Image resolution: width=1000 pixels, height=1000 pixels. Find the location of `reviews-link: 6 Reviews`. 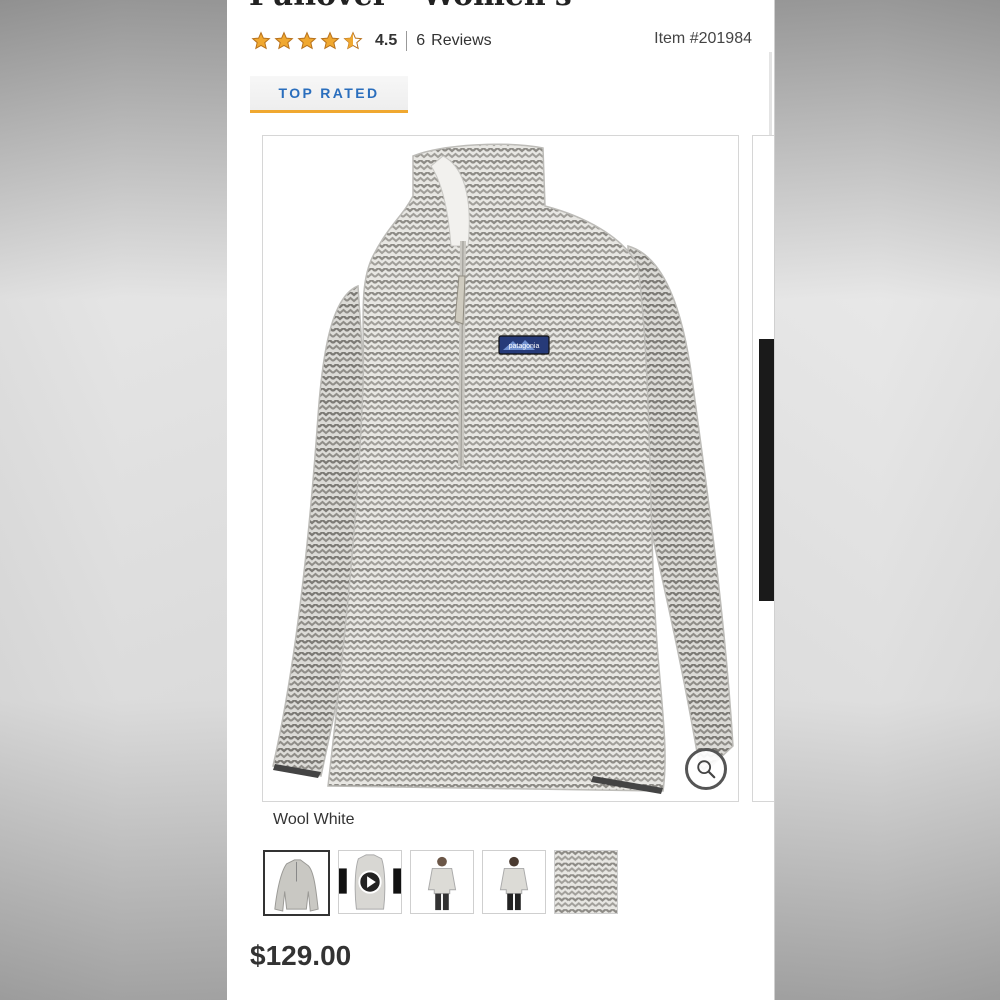

reviews-link: 6 Reviews is located at coordinates (453, 41).